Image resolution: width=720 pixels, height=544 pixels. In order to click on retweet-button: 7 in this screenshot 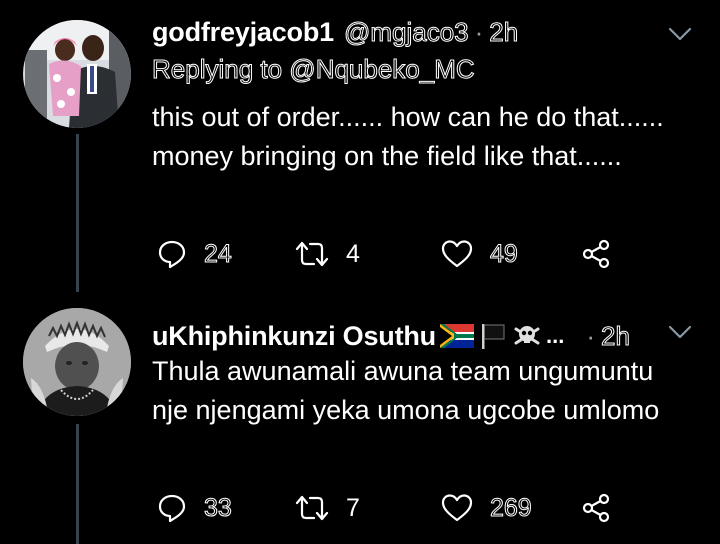, I will do `click(327, 508)`.